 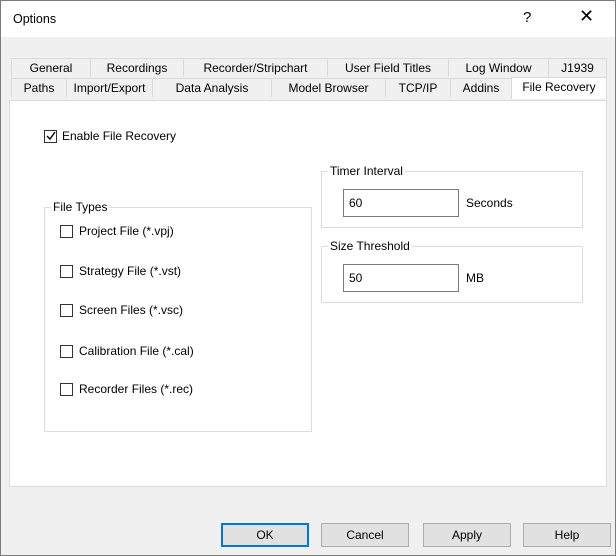 I want to click on file-types-title: File Types, so click(x=80, y=207).